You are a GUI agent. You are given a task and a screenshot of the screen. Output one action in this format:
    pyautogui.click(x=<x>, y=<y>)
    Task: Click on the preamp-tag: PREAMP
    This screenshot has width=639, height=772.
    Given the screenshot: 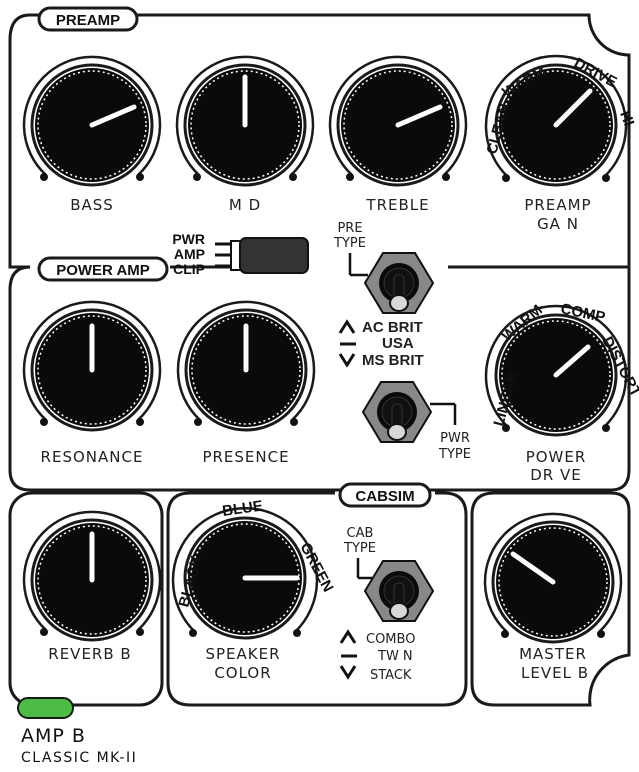 What is the action you would take?
    pyautogui.click(x=88, y=19)
    